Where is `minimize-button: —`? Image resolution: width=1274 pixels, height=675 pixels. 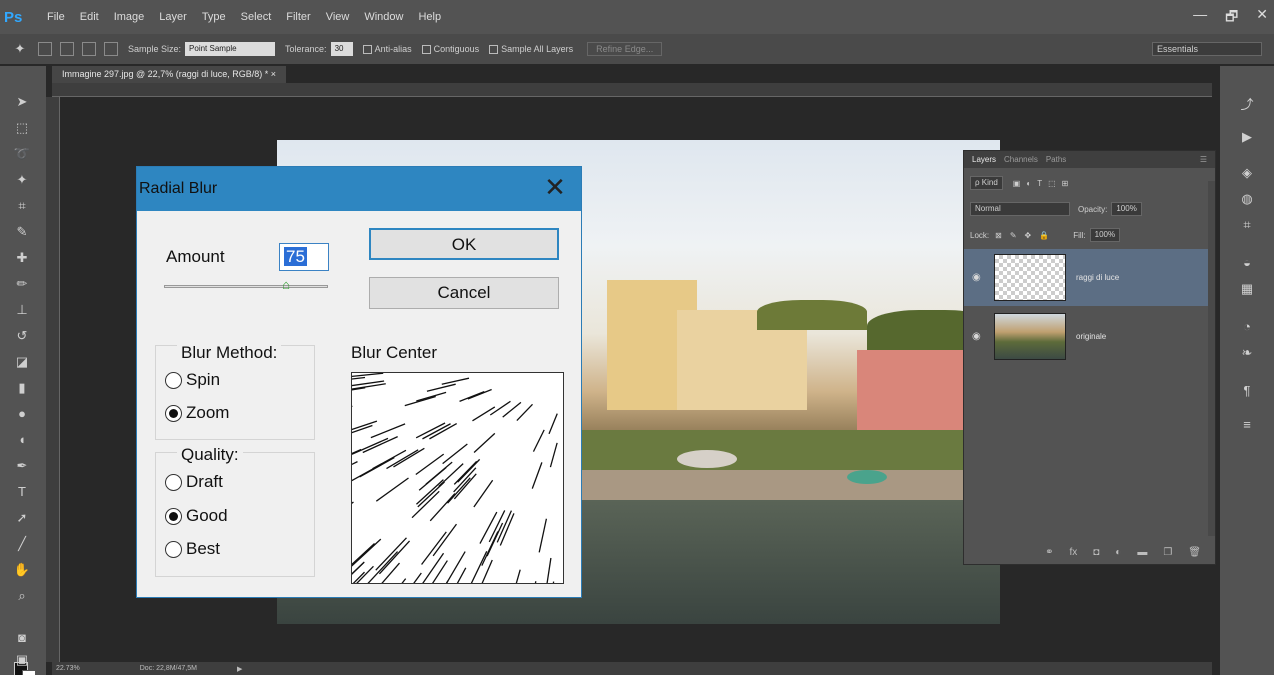 minimize-button: — is located at coordinates (1200, 18).